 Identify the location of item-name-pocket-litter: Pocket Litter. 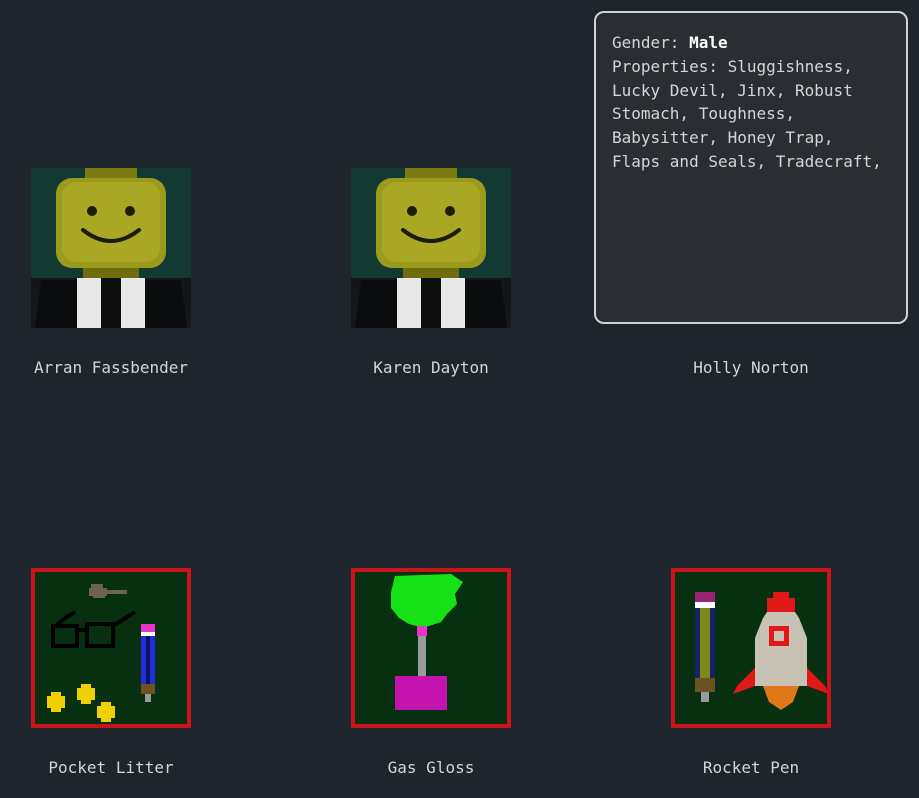
(111, 767).